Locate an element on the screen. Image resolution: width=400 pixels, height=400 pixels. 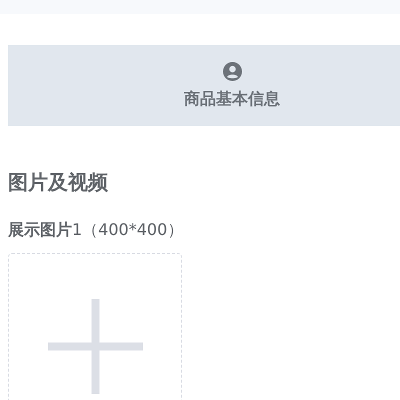
plus-icon is located at coordinates (95, 346).